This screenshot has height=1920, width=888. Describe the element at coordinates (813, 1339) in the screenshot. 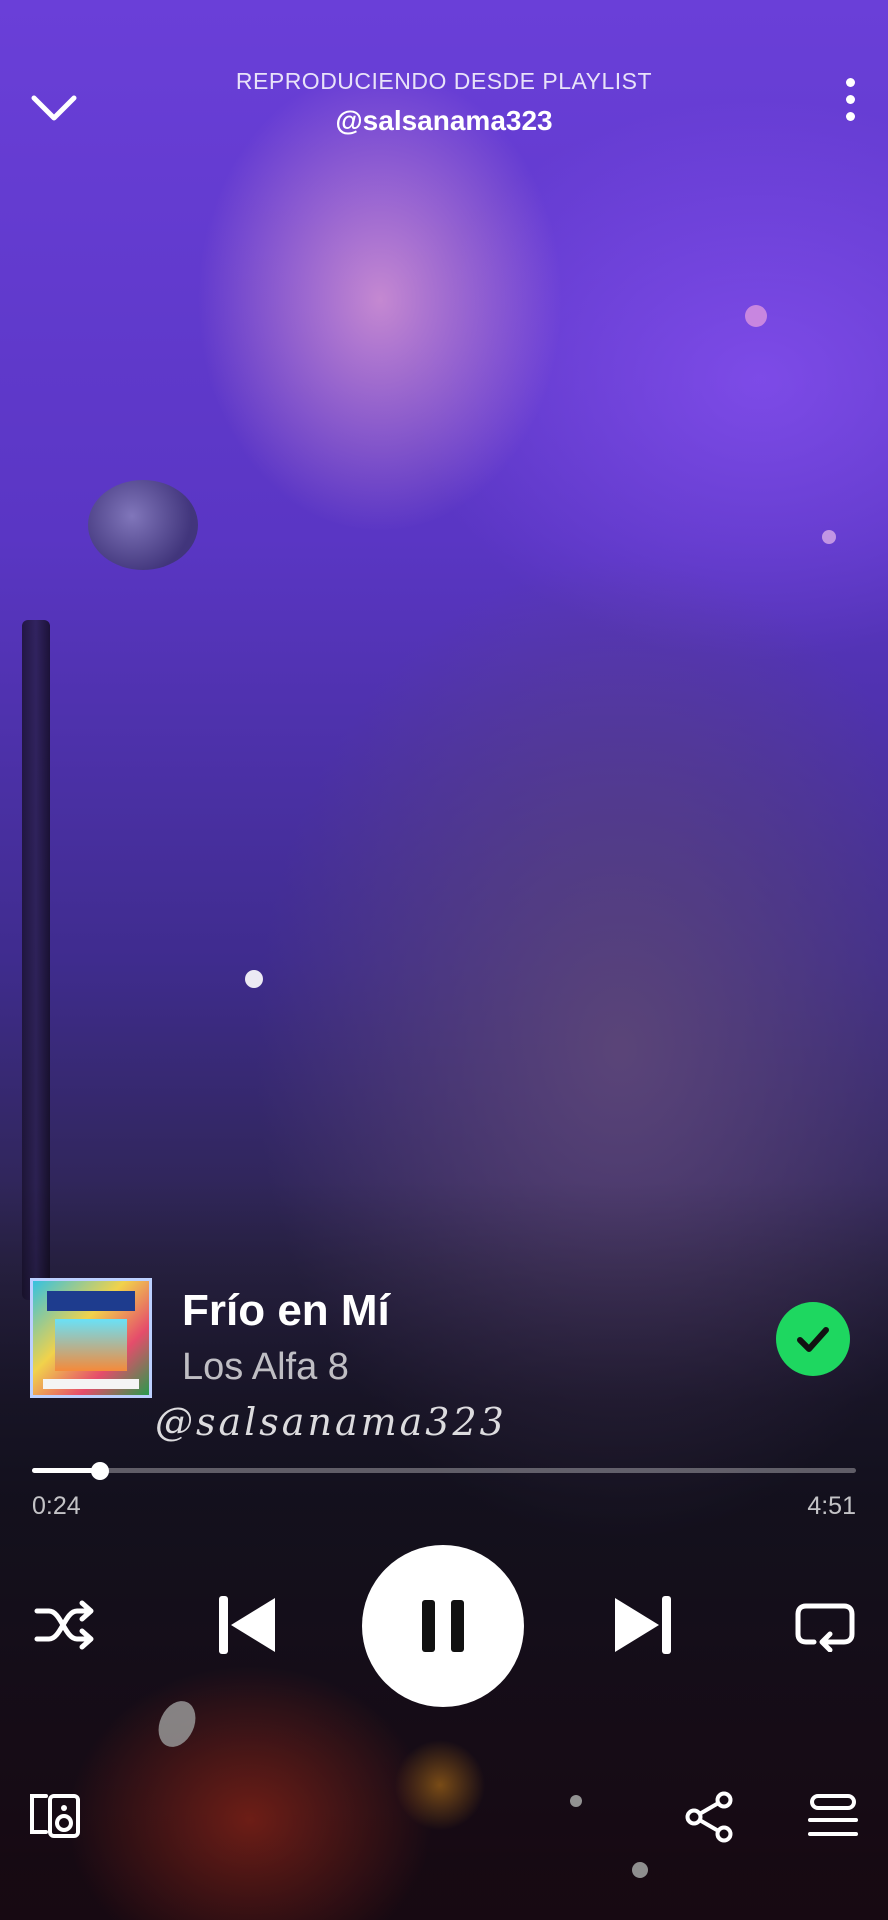

I see `check-circle-icon` at that location.